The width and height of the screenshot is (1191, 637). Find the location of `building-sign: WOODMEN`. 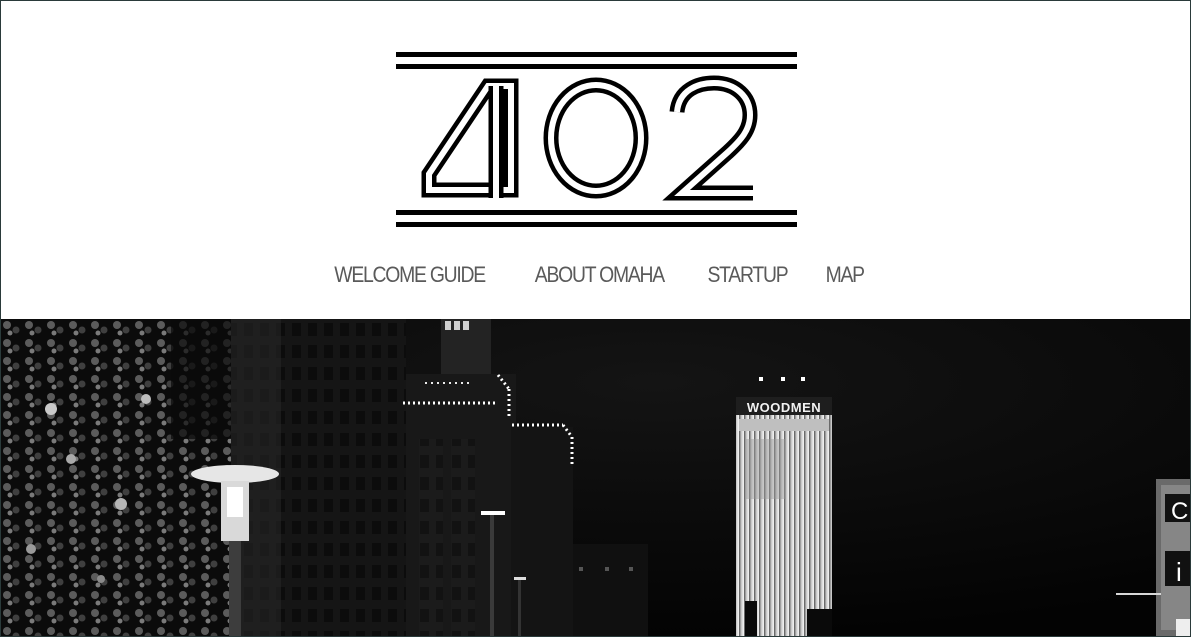

building-sign: WOODMEN is located at coordinates (784, 407).